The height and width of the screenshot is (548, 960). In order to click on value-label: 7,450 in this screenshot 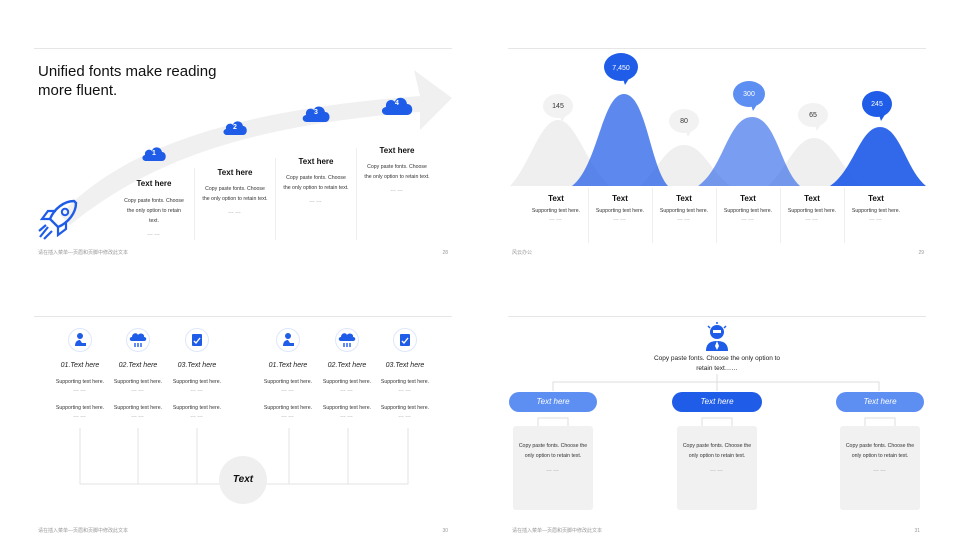, I will do `click(621, 68)`.